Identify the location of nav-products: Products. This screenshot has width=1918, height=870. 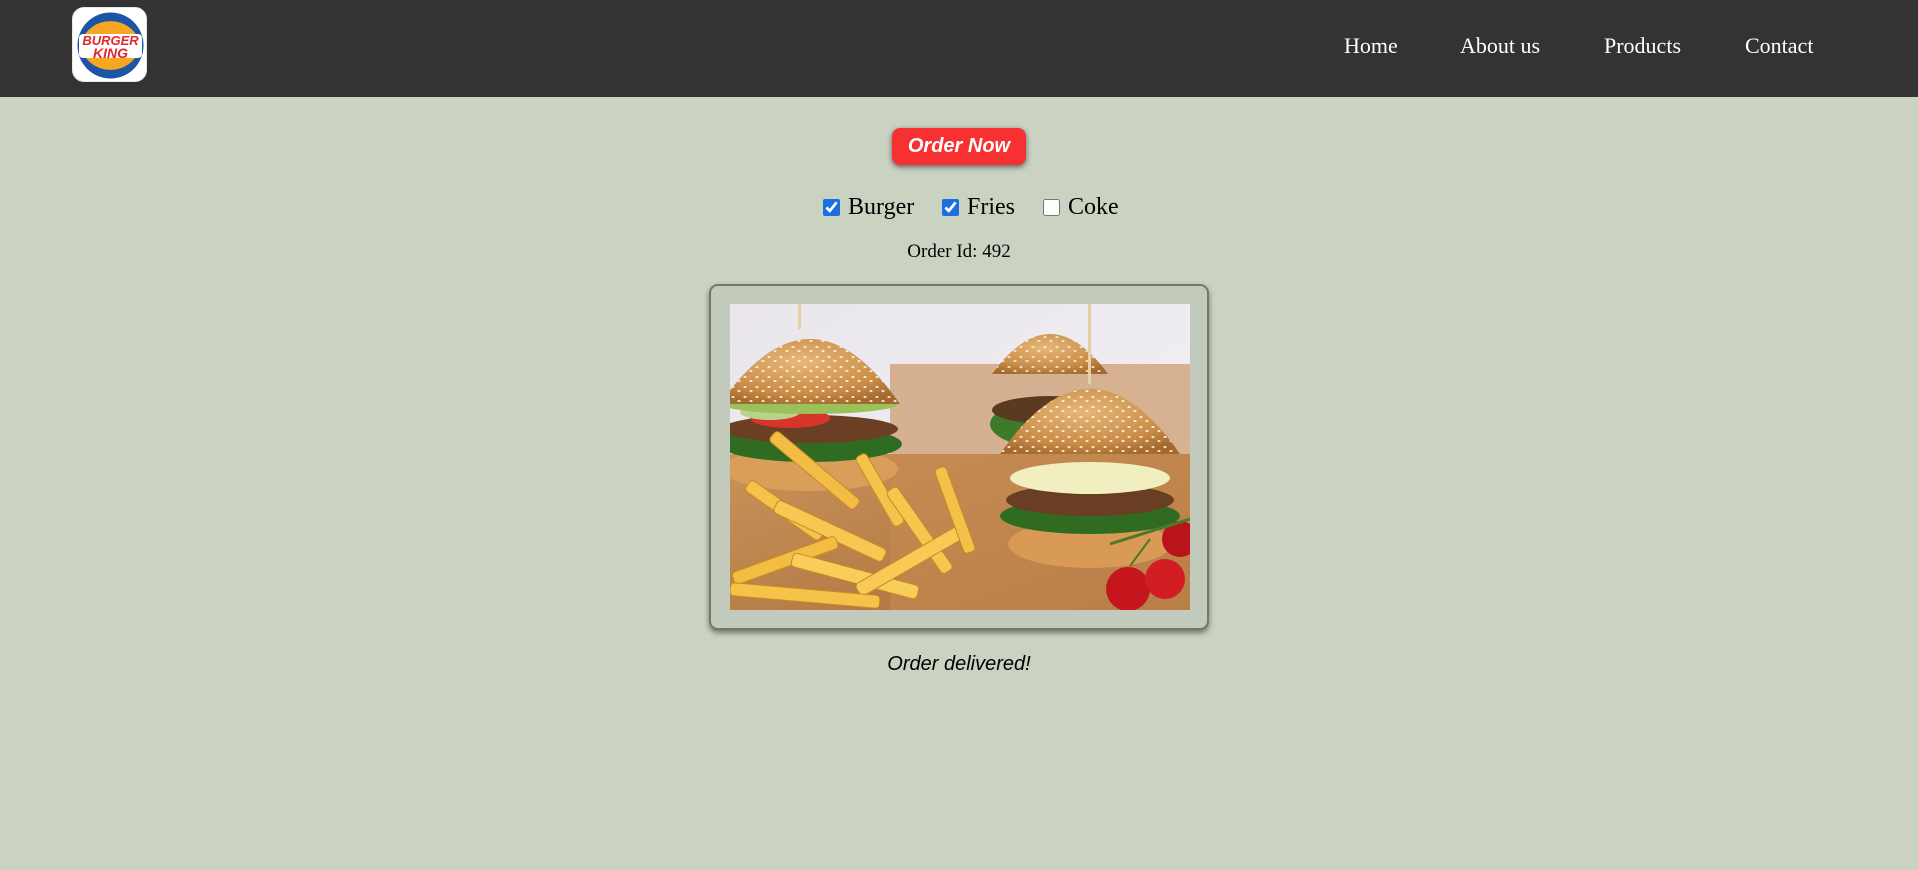
(1642, 46).